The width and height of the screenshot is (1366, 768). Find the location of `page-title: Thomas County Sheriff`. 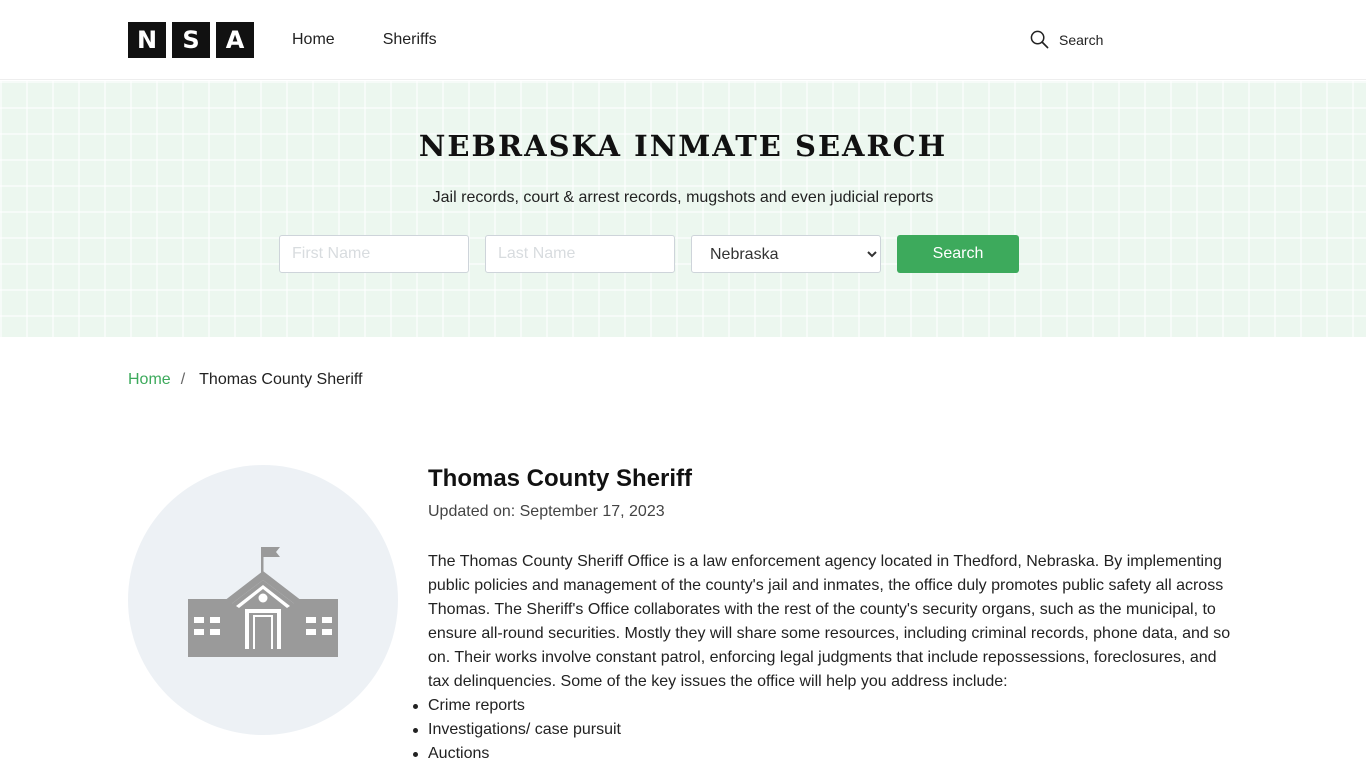

page-title: Thomas County Sheriff is located at coordinates (560, 478).